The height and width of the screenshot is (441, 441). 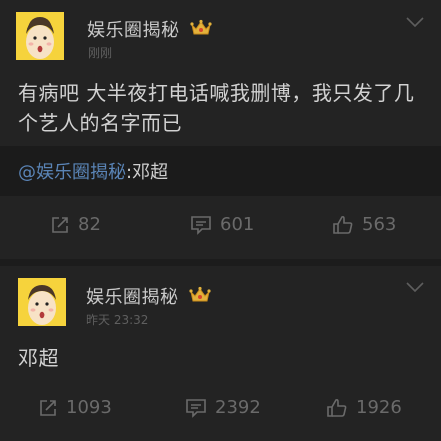 What do you see at coordinates (38, 358) in the screenshot?
I see `post-content: 邓超` at bounding box center [38, 358].